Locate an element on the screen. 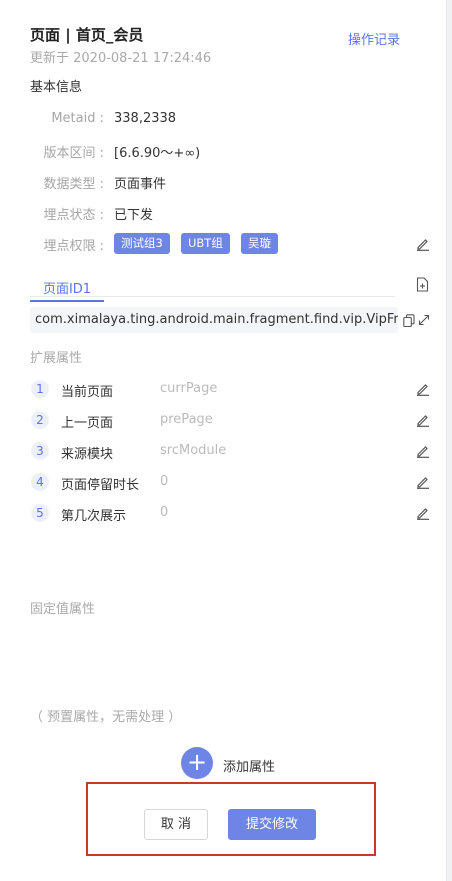  add-attribute-label: 添加属性 is located at coordinates (249, 765).